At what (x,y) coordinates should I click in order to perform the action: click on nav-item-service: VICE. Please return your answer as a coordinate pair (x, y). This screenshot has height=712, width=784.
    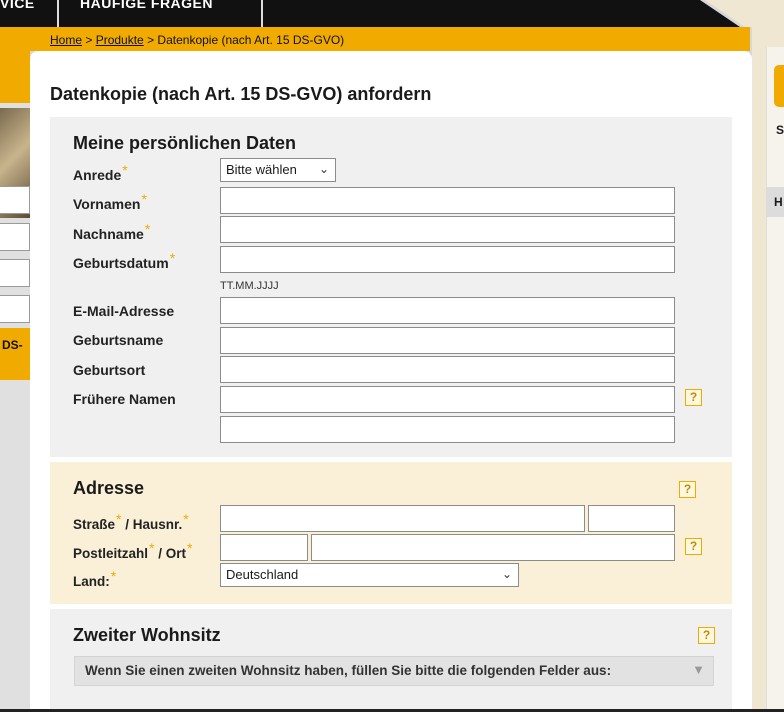
    Looking at the image, I should click on (20, 13).